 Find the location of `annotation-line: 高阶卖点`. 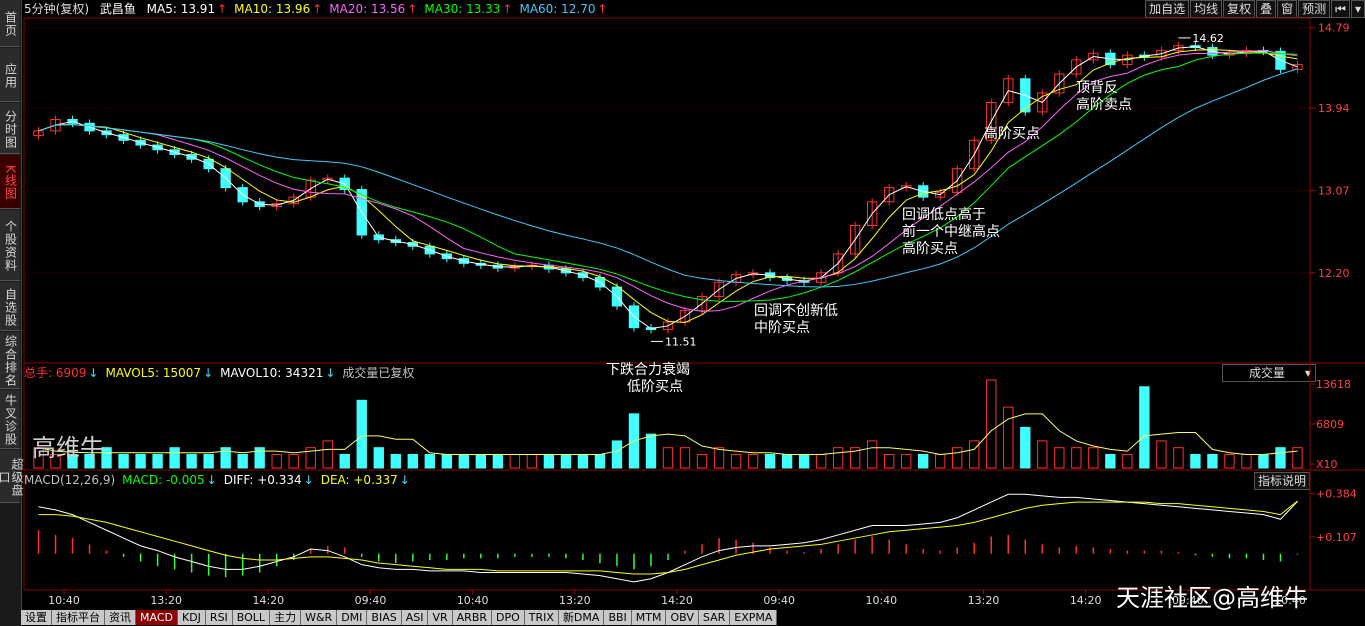

annotation-line: 高阶卖点 is located at coordinates (1104, 105).